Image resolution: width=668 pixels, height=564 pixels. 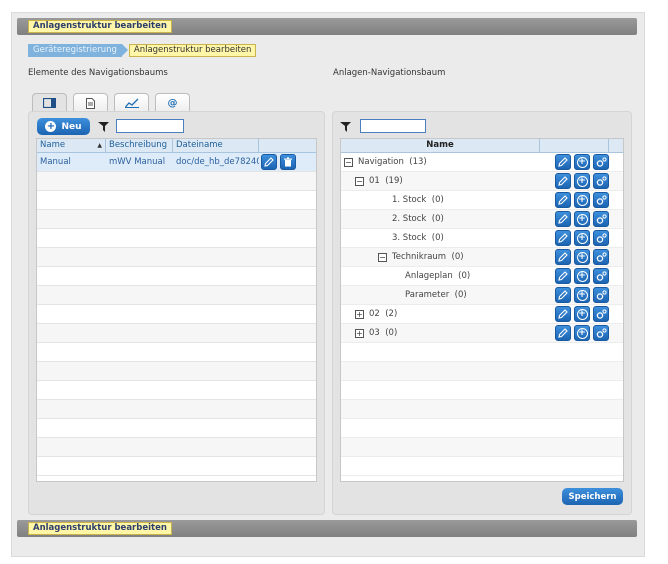 What do you see at coordinates (374, 314) in the screenshot?
I see `tree-node-label: 02` at bounding box center [374, 314].